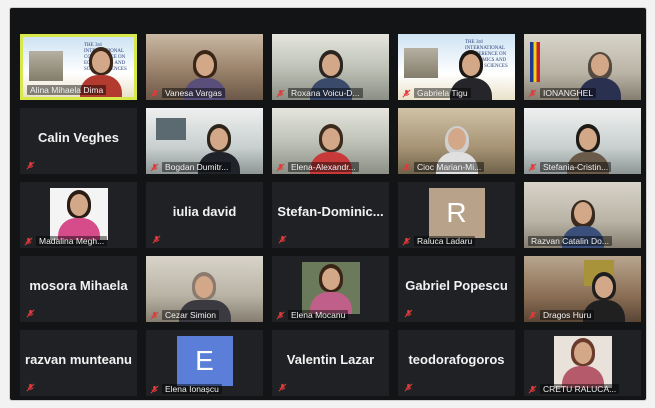 This screenshot has width=655, height=408. I want to click on participant-tile: iulia david, so click(204, 215).